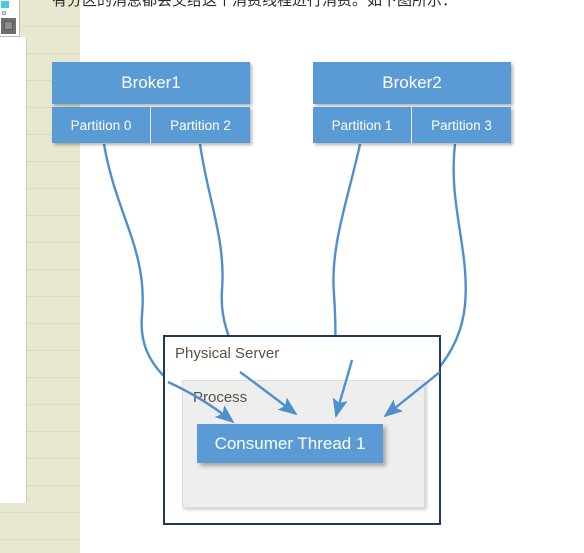 The height and width of the screenshot is (553, 584). I want to click on partition-cell-partition-3: Partition 3, so click(461, 125).